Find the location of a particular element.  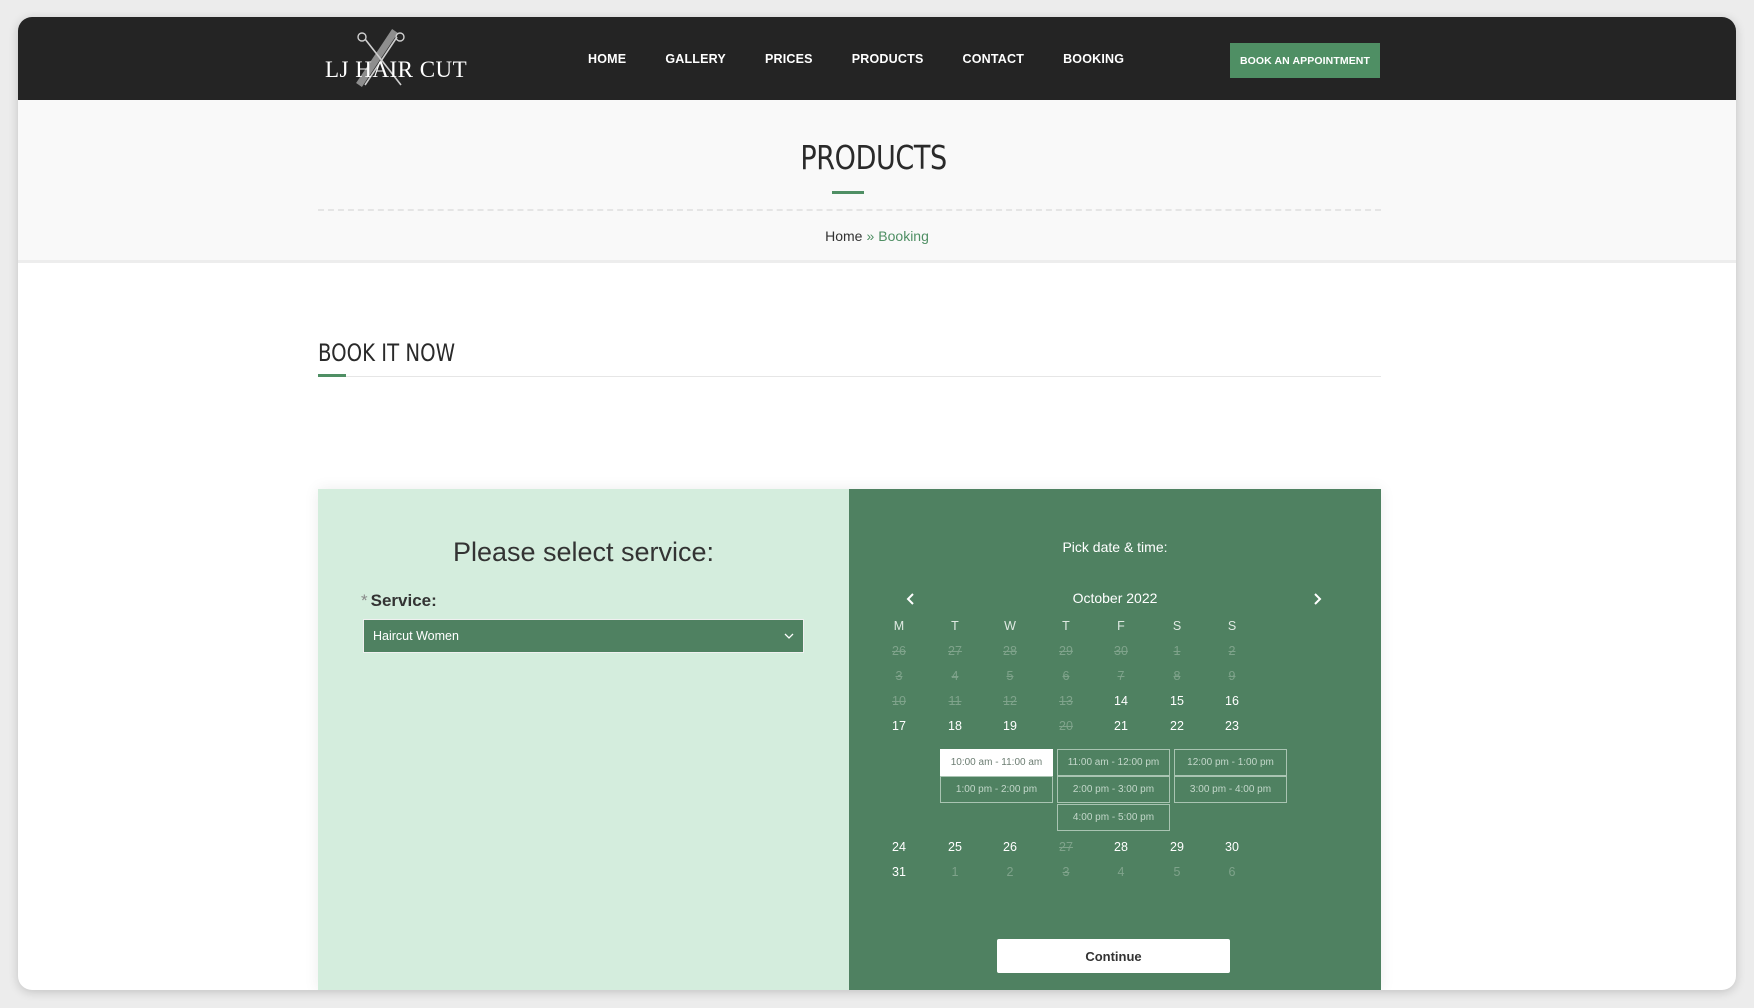

page-title: PRODUCTS is located at coordinates (873, 157).